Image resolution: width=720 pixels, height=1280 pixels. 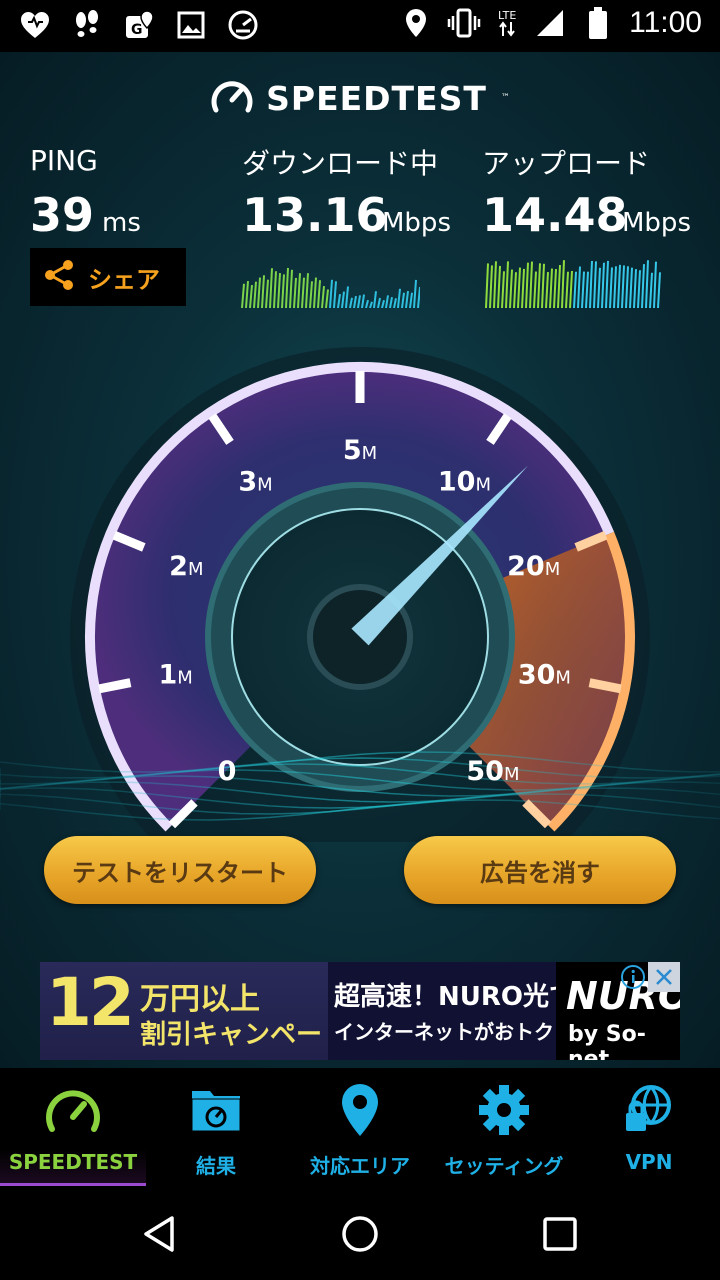 I want to click on vibrate-icon, so click(x=464, y=23).